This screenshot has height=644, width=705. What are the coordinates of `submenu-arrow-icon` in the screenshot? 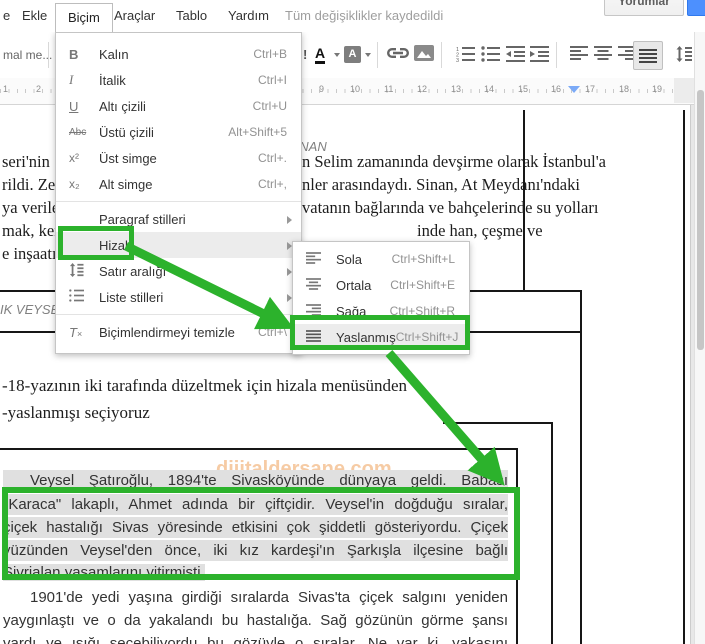 It's located at (289, 220).